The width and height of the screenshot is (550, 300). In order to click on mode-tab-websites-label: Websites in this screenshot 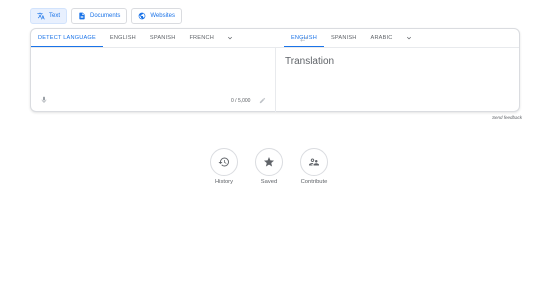, I will do `click(162, 16)`.